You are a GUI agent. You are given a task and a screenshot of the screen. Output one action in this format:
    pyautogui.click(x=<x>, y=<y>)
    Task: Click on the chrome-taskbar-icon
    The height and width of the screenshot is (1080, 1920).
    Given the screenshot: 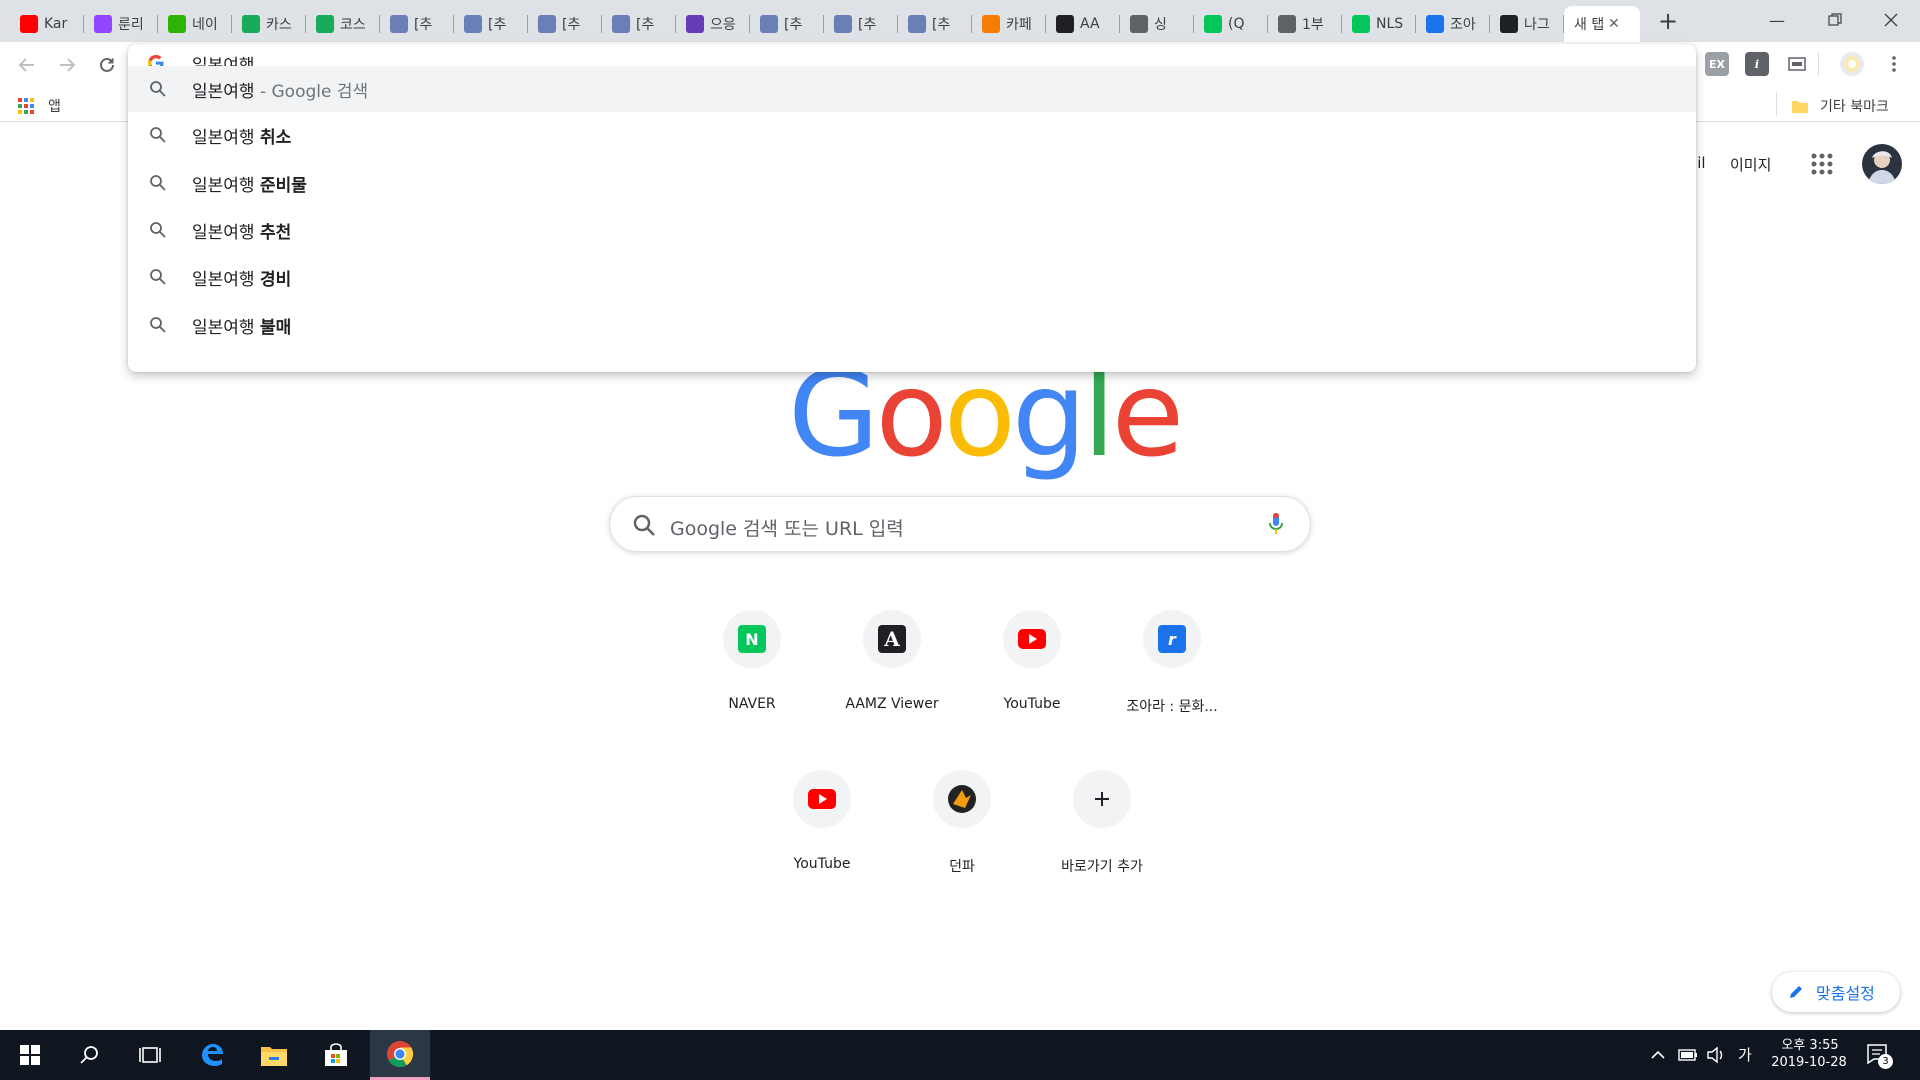 What is the action you would take?
    pyautogui.click(x=400, y=1055)
    